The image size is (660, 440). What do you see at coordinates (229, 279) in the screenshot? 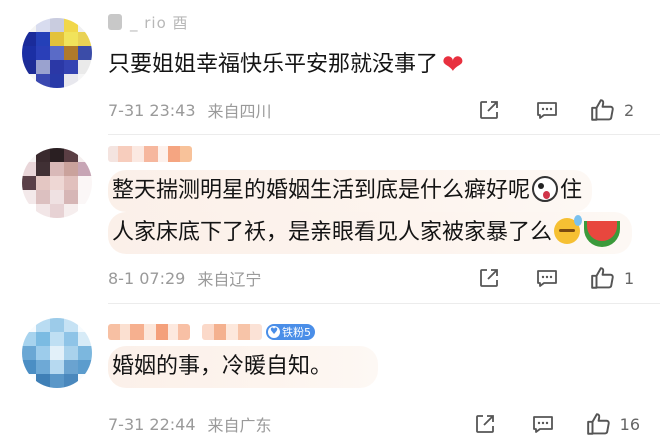
I see `comment-location: 来自辽宁` at bounding box center [229, 279].